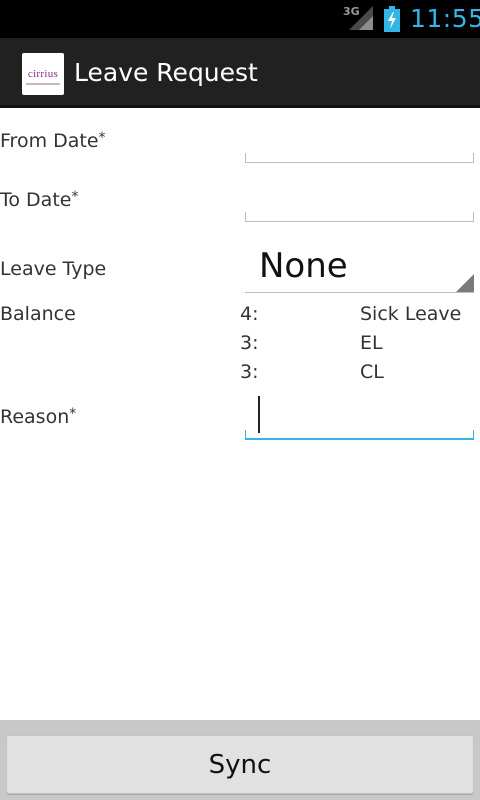 The image size is (480, 800). I want to click on reason-field, so click(359, 435).